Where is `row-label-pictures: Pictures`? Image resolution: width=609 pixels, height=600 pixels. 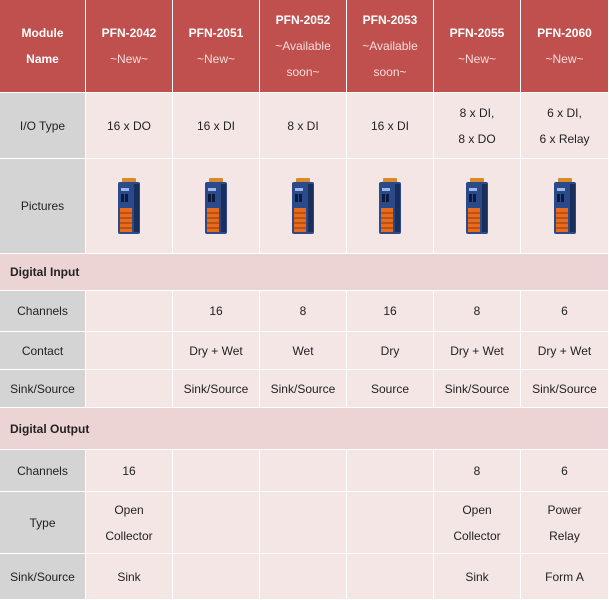 row-label-pictures: Pictures is located at coordinates (43, 206).